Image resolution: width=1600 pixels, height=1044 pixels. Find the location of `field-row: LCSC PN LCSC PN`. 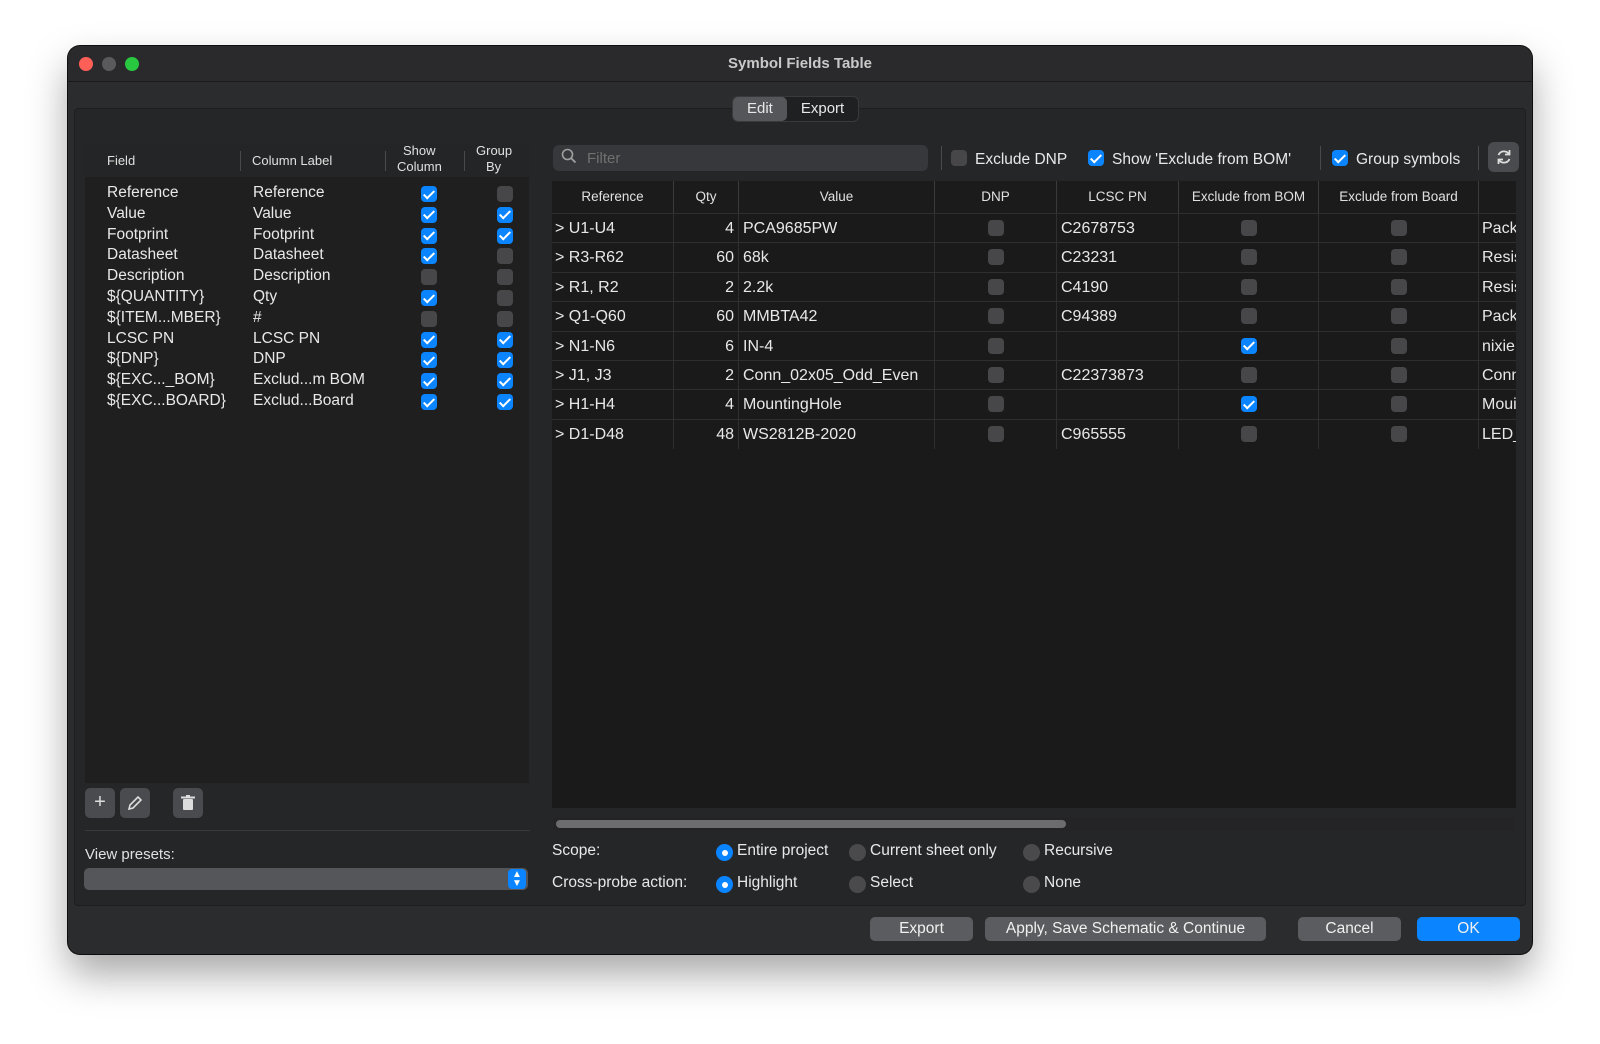

field-row: LCSC PN LCSC PN is located at coordinates (307, 339).